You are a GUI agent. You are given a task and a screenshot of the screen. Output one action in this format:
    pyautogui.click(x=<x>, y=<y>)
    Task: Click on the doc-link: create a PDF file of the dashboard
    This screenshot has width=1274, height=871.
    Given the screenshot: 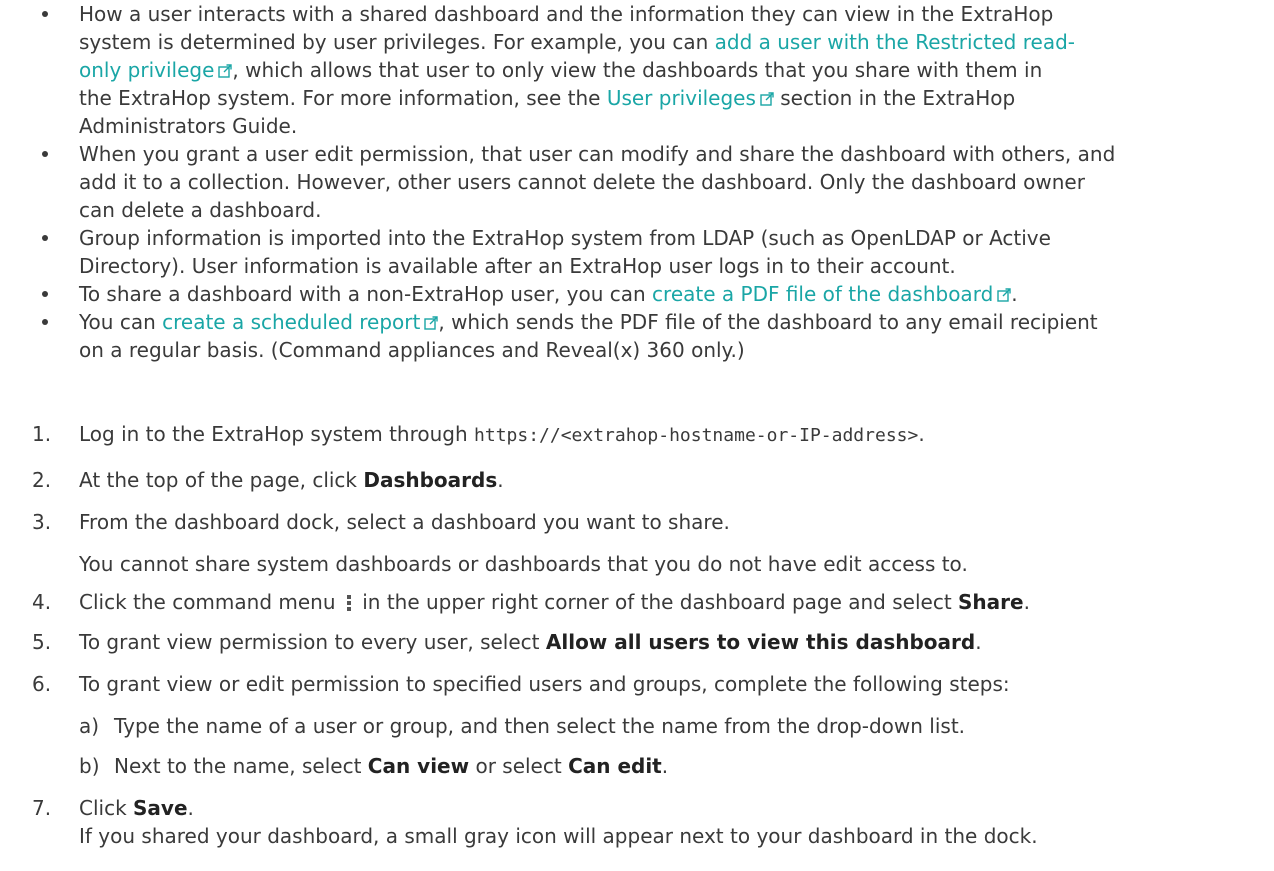 What is the action you would take?
    pyautogui.click(x=831, y=294)
    